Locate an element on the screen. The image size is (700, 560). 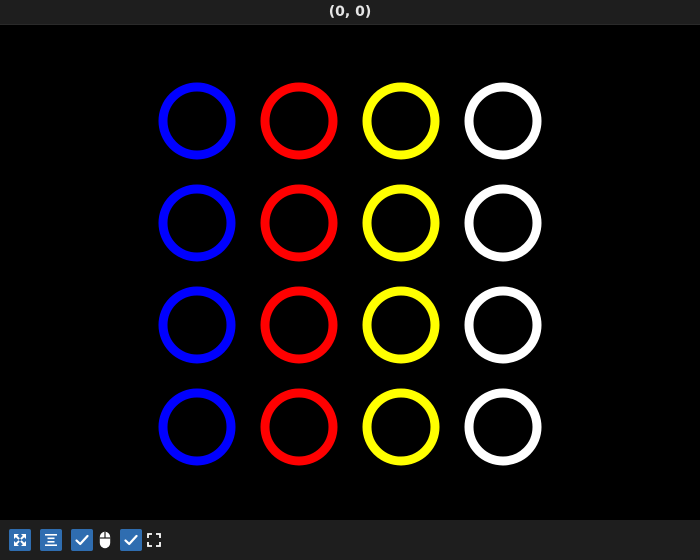
fit-view-icon is located at coordinates (20, 540).